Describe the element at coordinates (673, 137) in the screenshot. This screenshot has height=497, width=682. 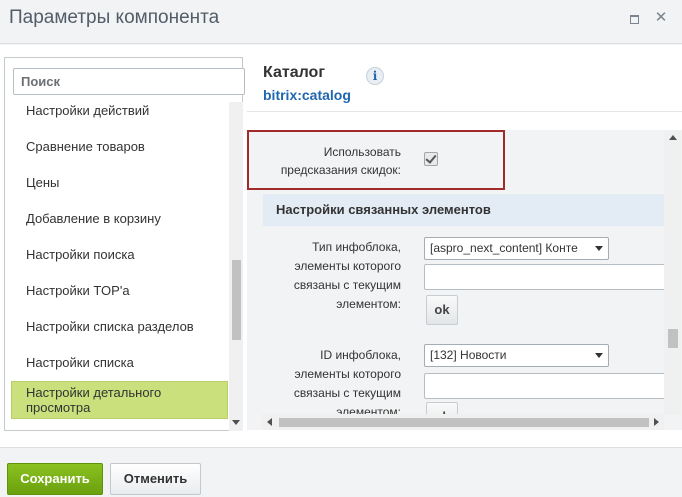
I see `scroll-up-icon` at that location.